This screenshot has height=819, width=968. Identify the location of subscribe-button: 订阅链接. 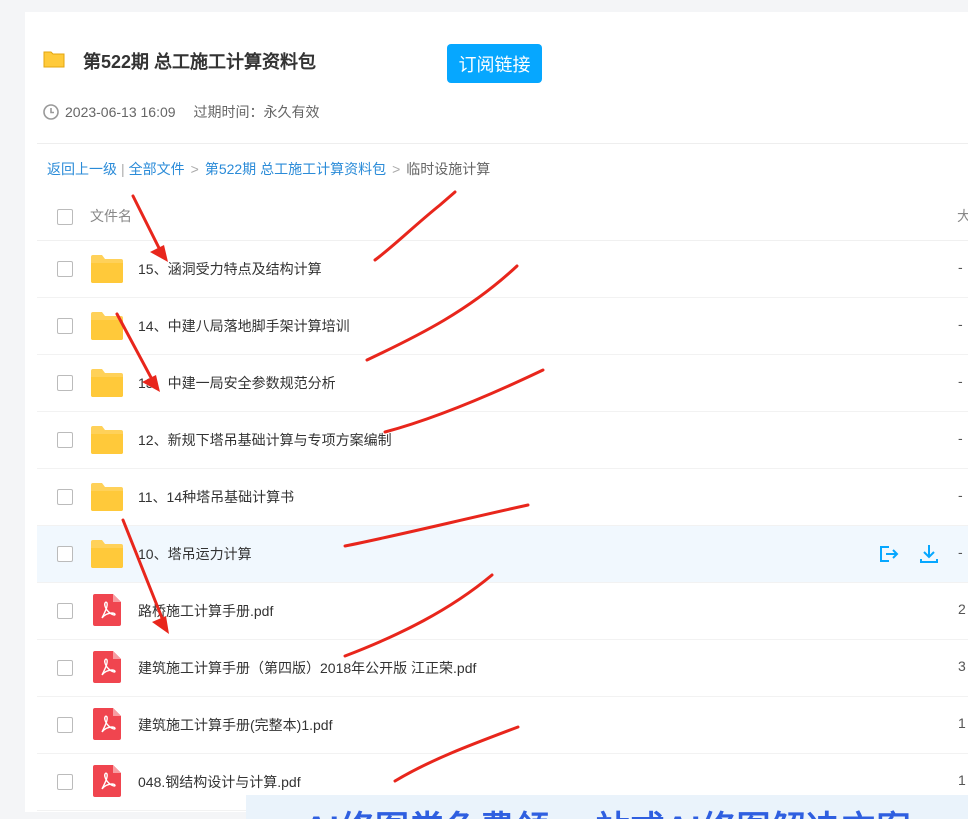
(494, 63).